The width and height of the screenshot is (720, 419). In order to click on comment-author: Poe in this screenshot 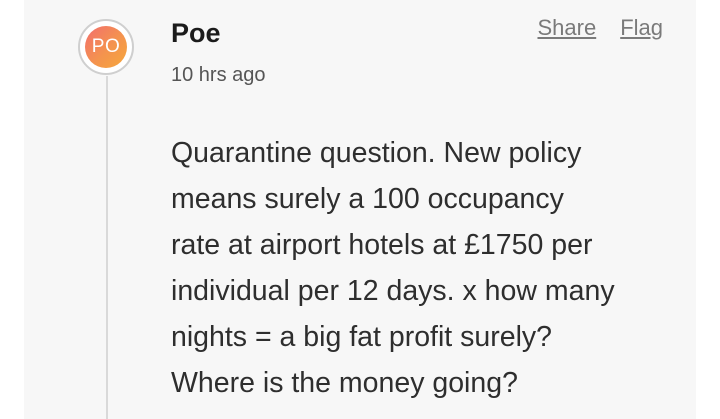, I will do `click(196, 33)`.